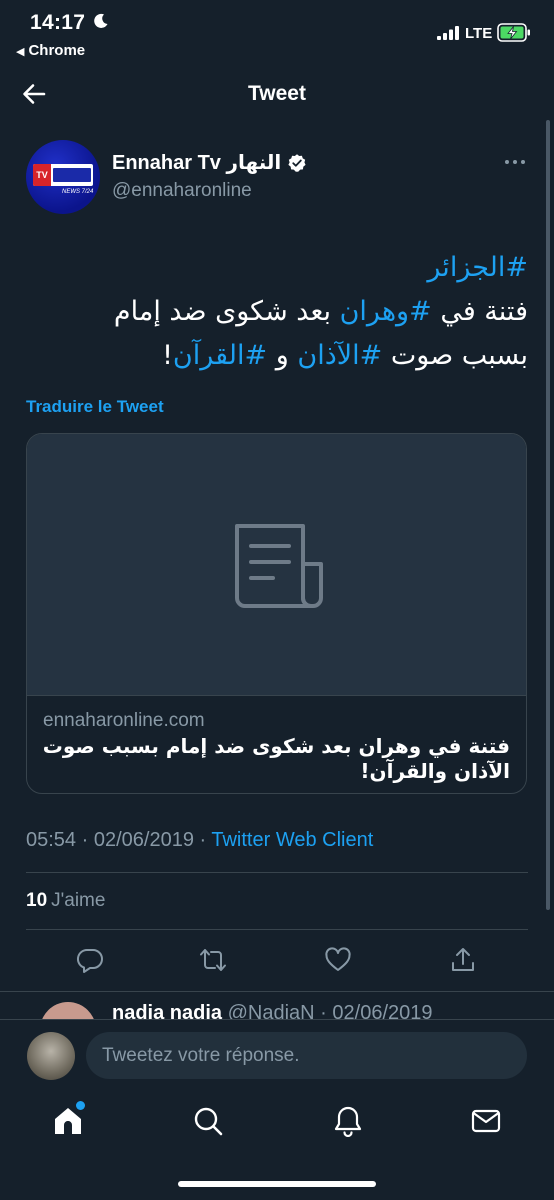 Image resolution: width=554 pixels, height=1200 pixels. What do you see at coordinates (78, 192) in the screenshot?
I see `logo-subtitle: NEWS 7/24` at bounding box center [78, 192].